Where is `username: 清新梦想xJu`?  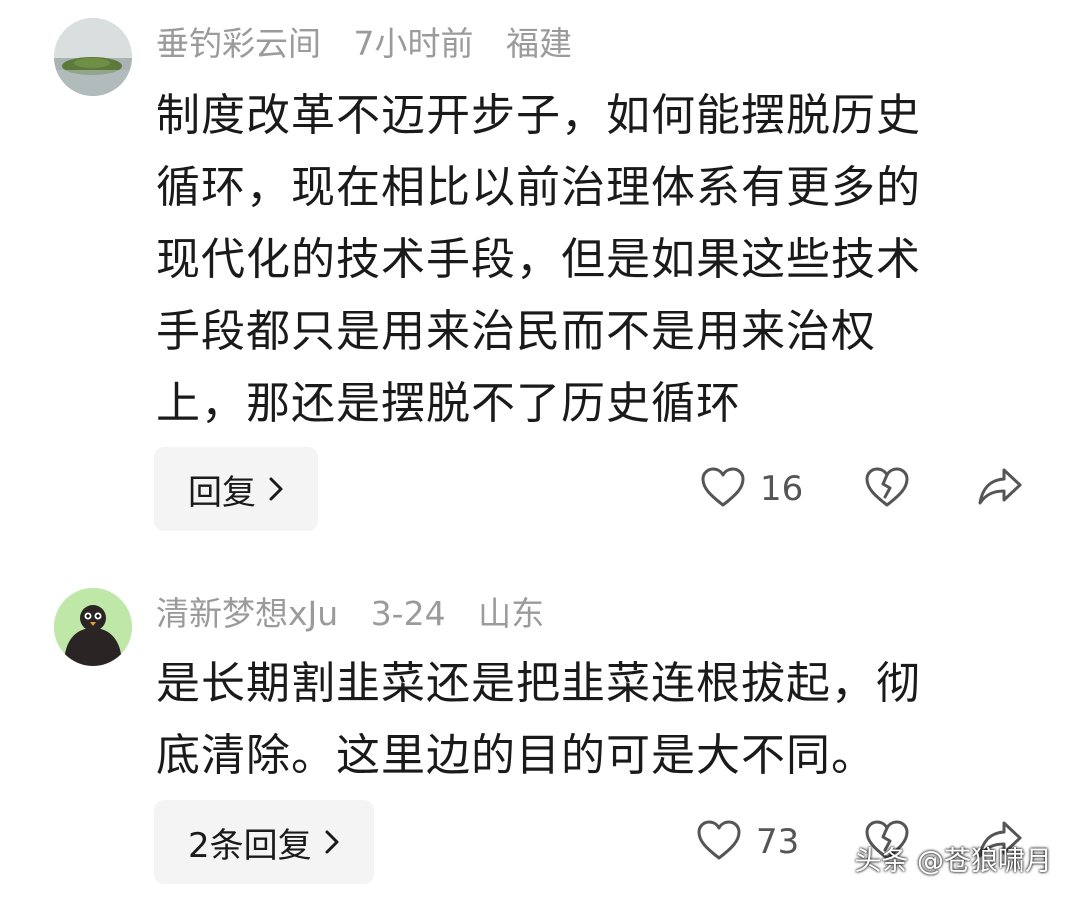 username: 清新梦想xJu is located at coordinates (247, 613).